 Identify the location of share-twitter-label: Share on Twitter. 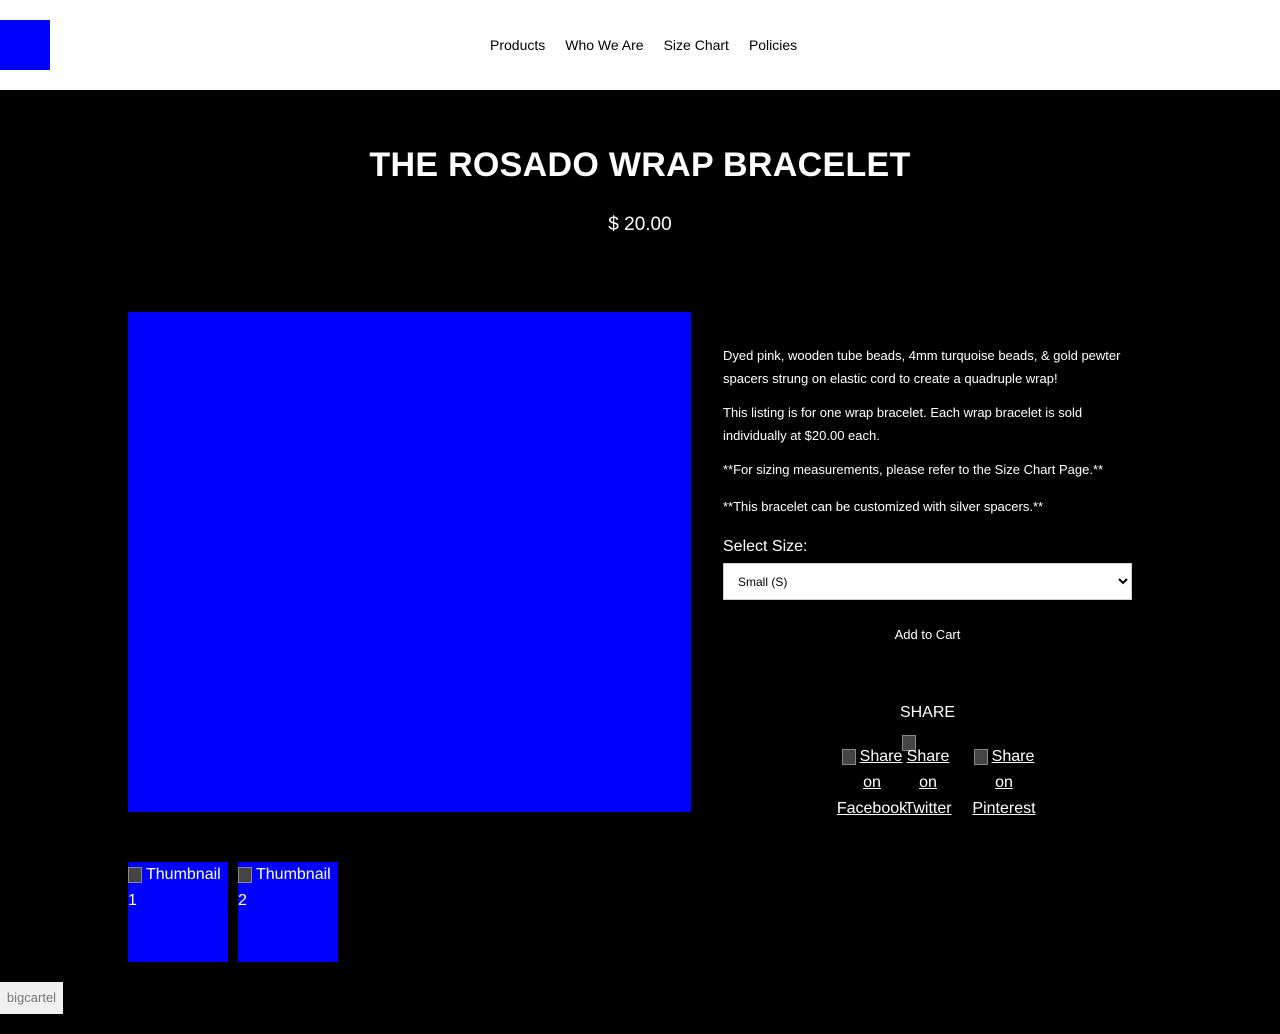
(928, 782).